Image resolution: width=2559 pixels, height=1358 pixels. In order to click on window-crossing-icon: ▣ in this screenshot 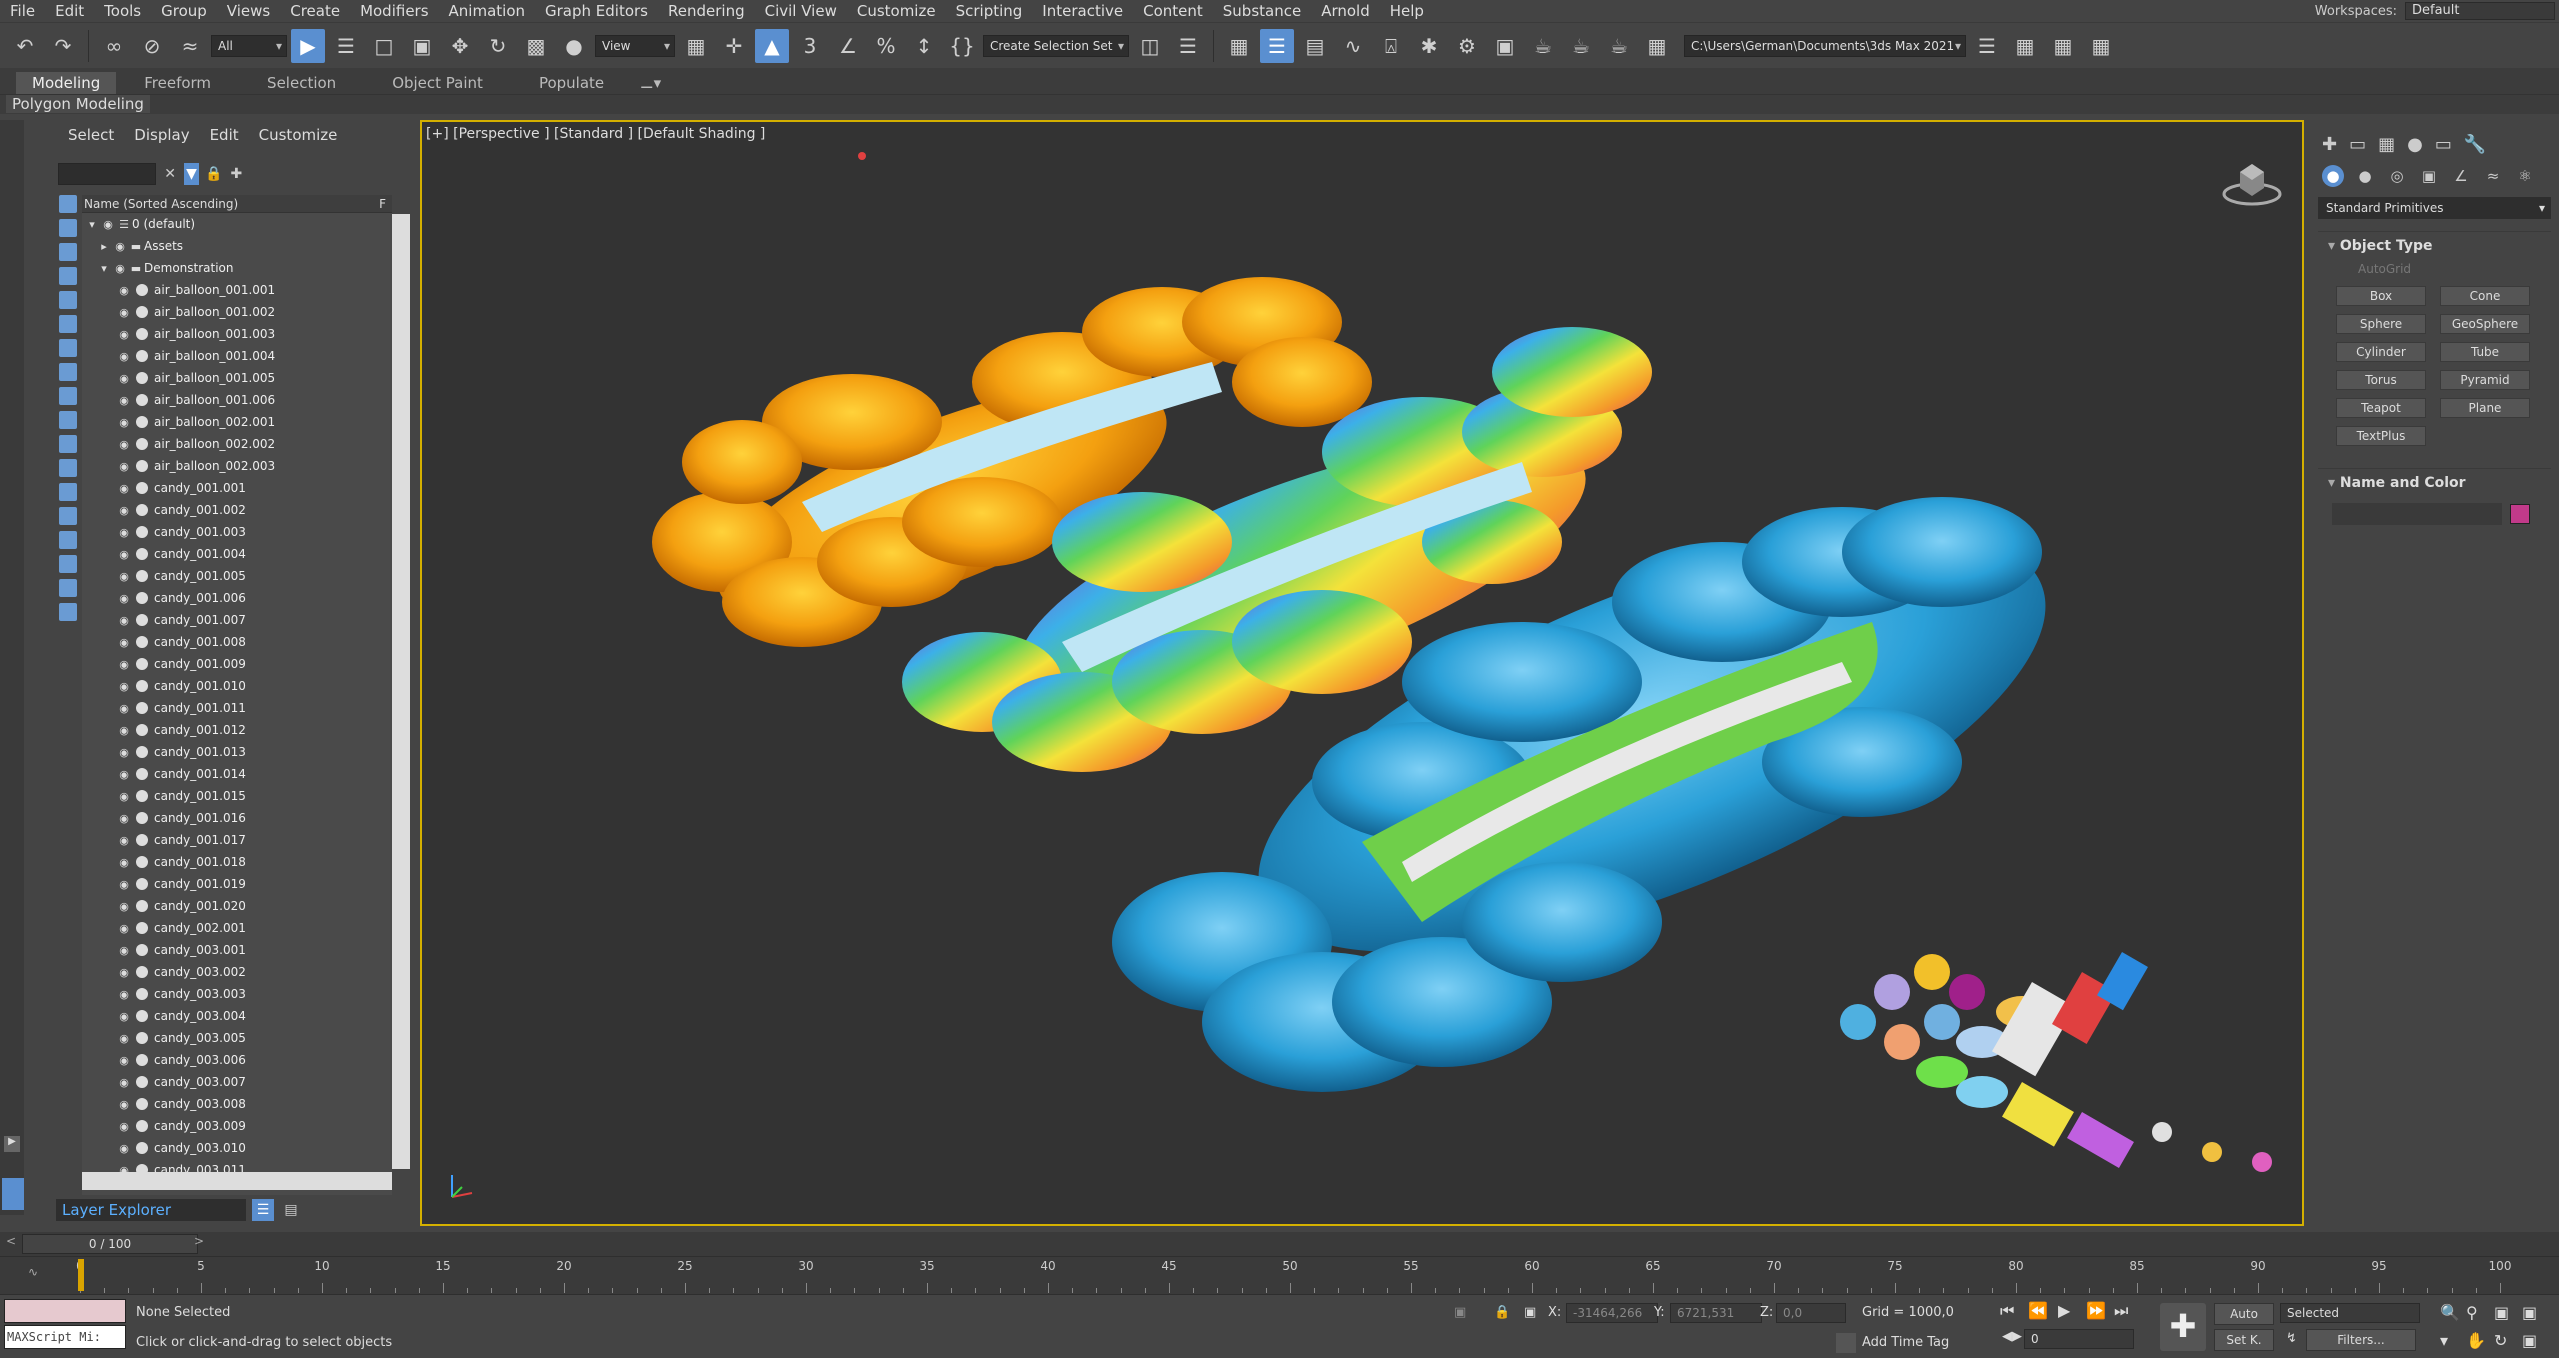, I will do `click(422, 46)`.